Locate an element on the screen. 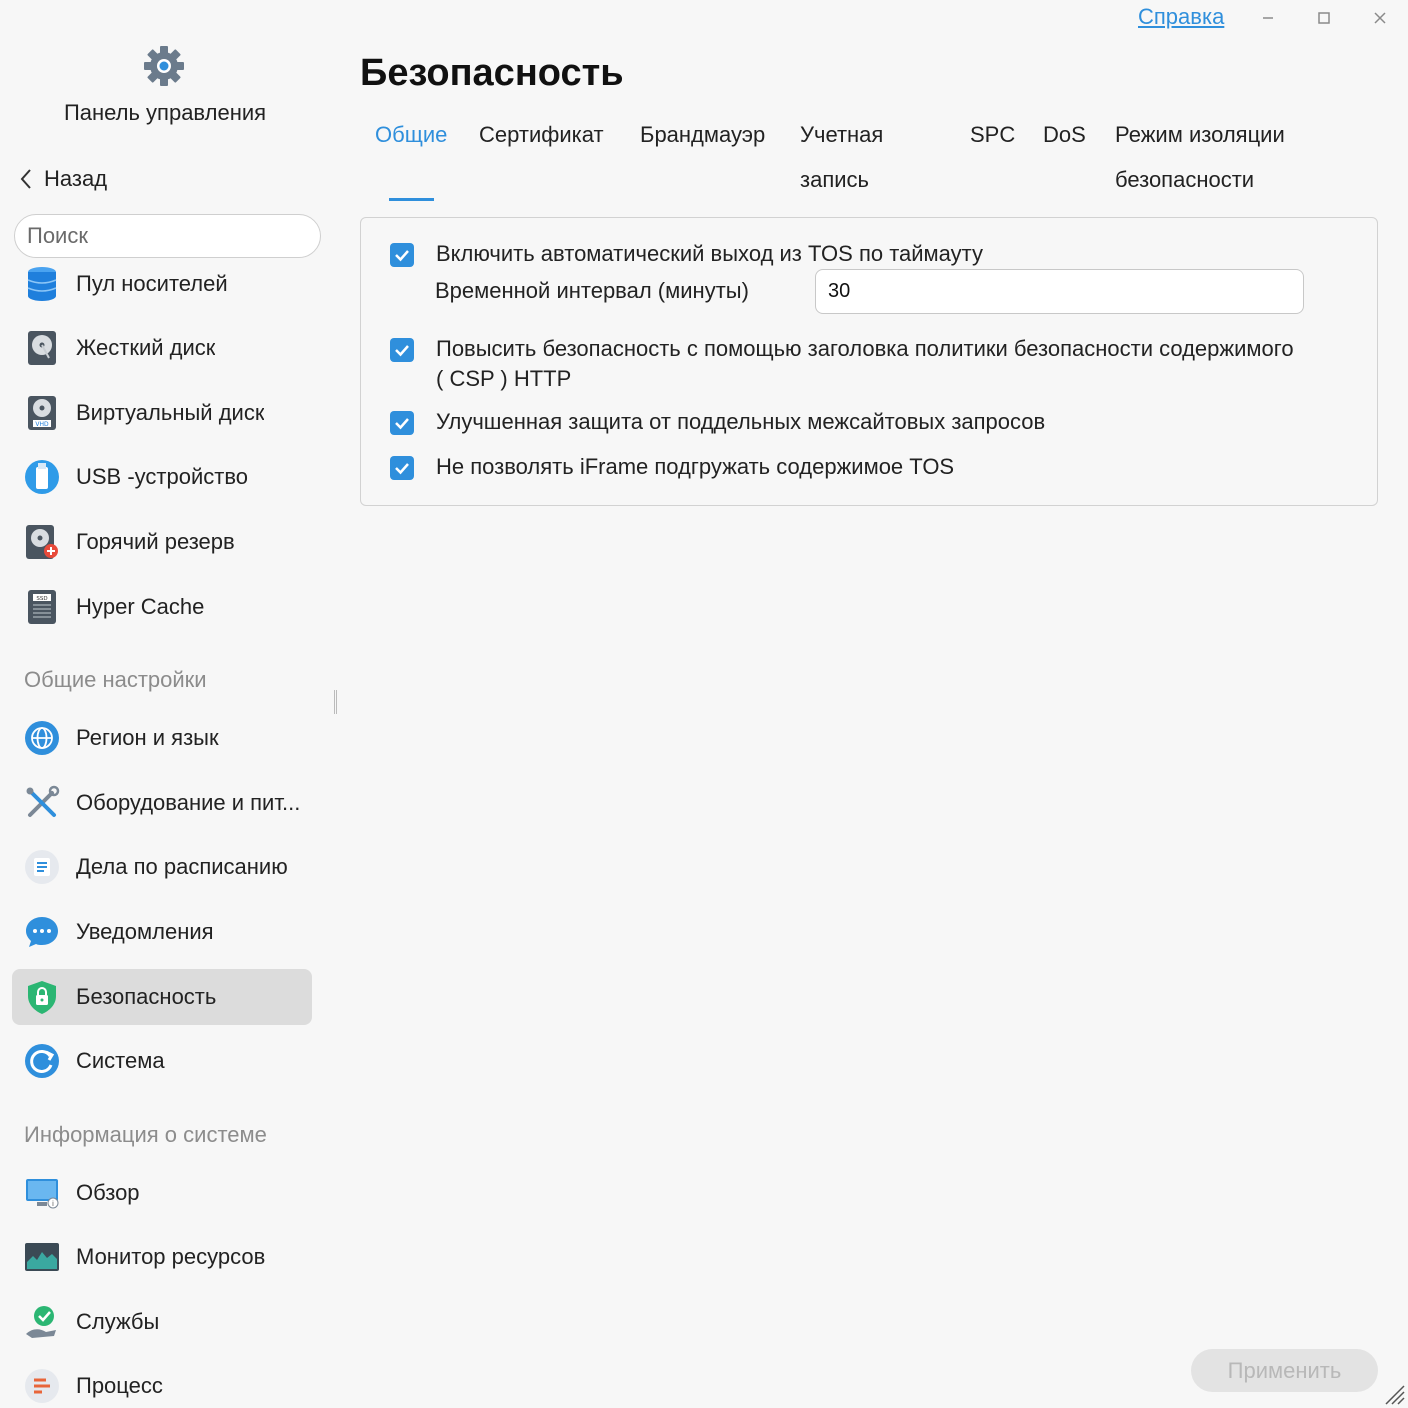 This screenshot has width=1408, height=1408. sidebar-item-virtual-disk: VHD Виртуальный диск is located at coordinates (162, 413).